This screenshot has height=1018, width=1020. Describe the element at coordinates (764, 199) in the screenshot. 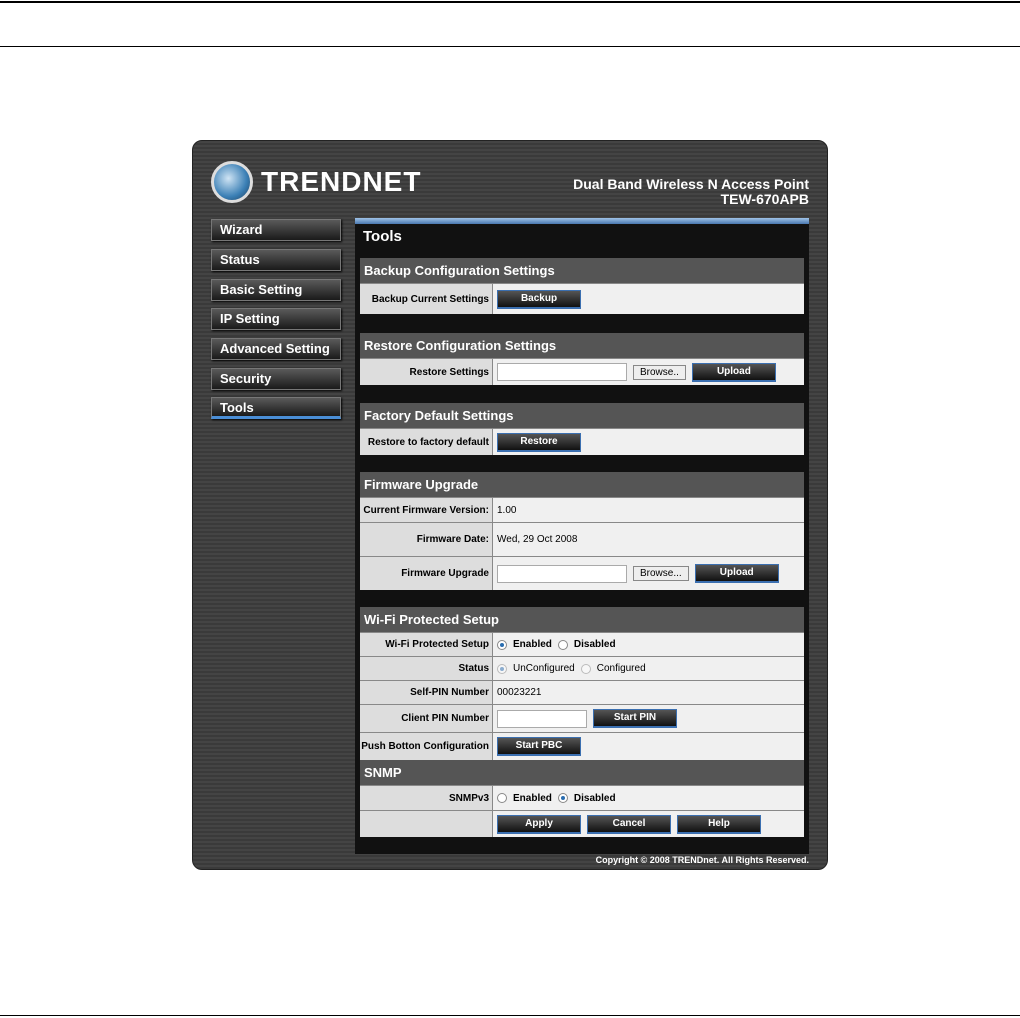

I see `model-number: TEW-670APB` at that location.